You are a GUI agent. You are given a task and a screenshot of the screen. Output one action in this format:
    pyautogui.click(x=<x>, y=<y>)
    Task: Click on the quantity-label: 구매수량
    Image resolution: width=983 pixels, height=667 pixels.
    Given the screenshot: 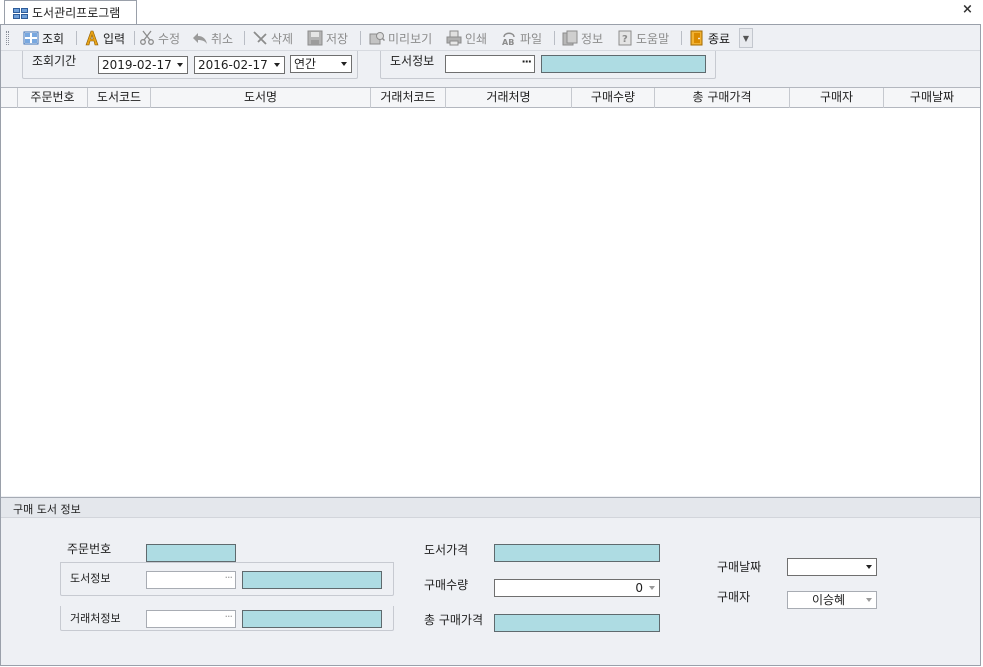 What is the action you would take?
    pyautogui.click(x=446, y=585)
    